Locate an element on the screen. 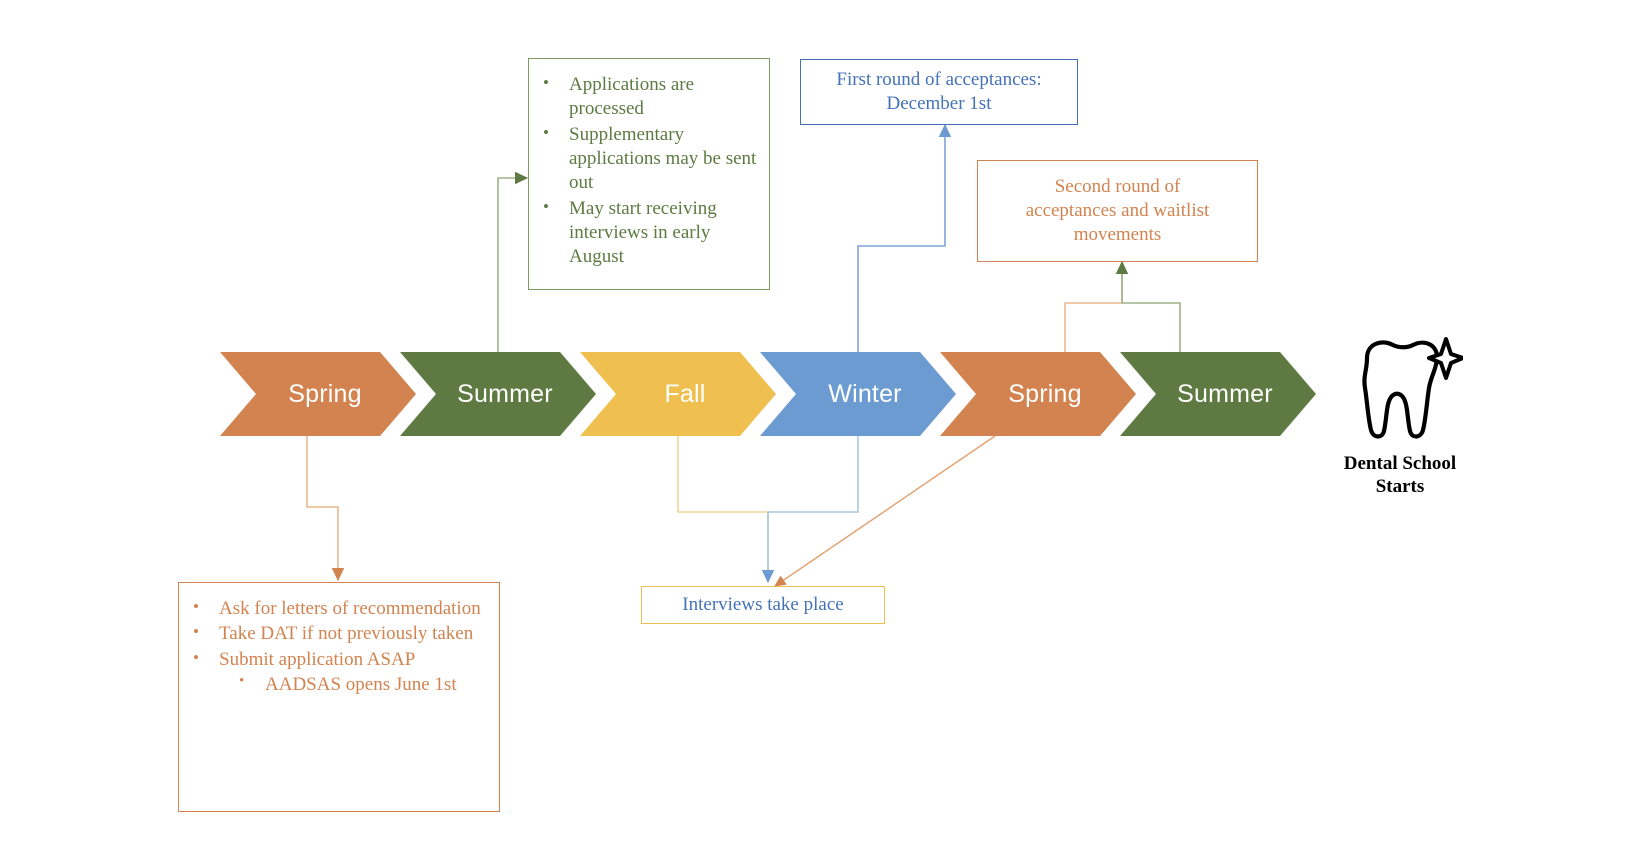 The width and height of the screenshot is (1636, 844). tooth-icon is located at coordinates (1413, 388).